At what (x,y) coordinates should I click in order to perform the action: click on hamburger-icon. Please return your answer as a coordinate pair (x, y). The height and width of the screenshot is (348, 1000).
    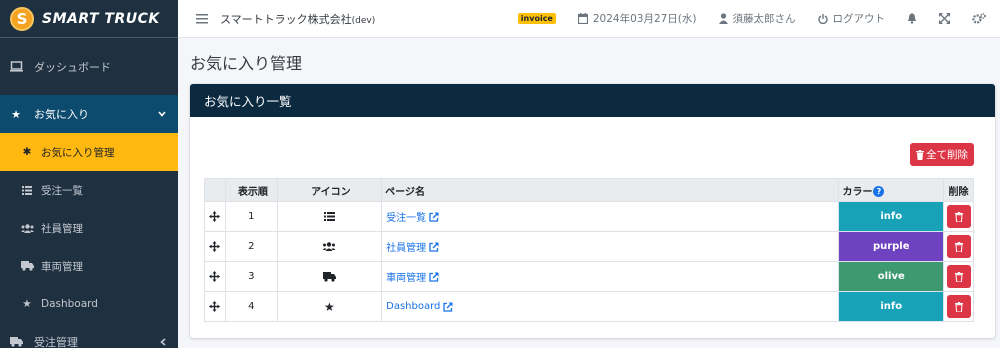
    Looking at the image, I should click on (203, 18).